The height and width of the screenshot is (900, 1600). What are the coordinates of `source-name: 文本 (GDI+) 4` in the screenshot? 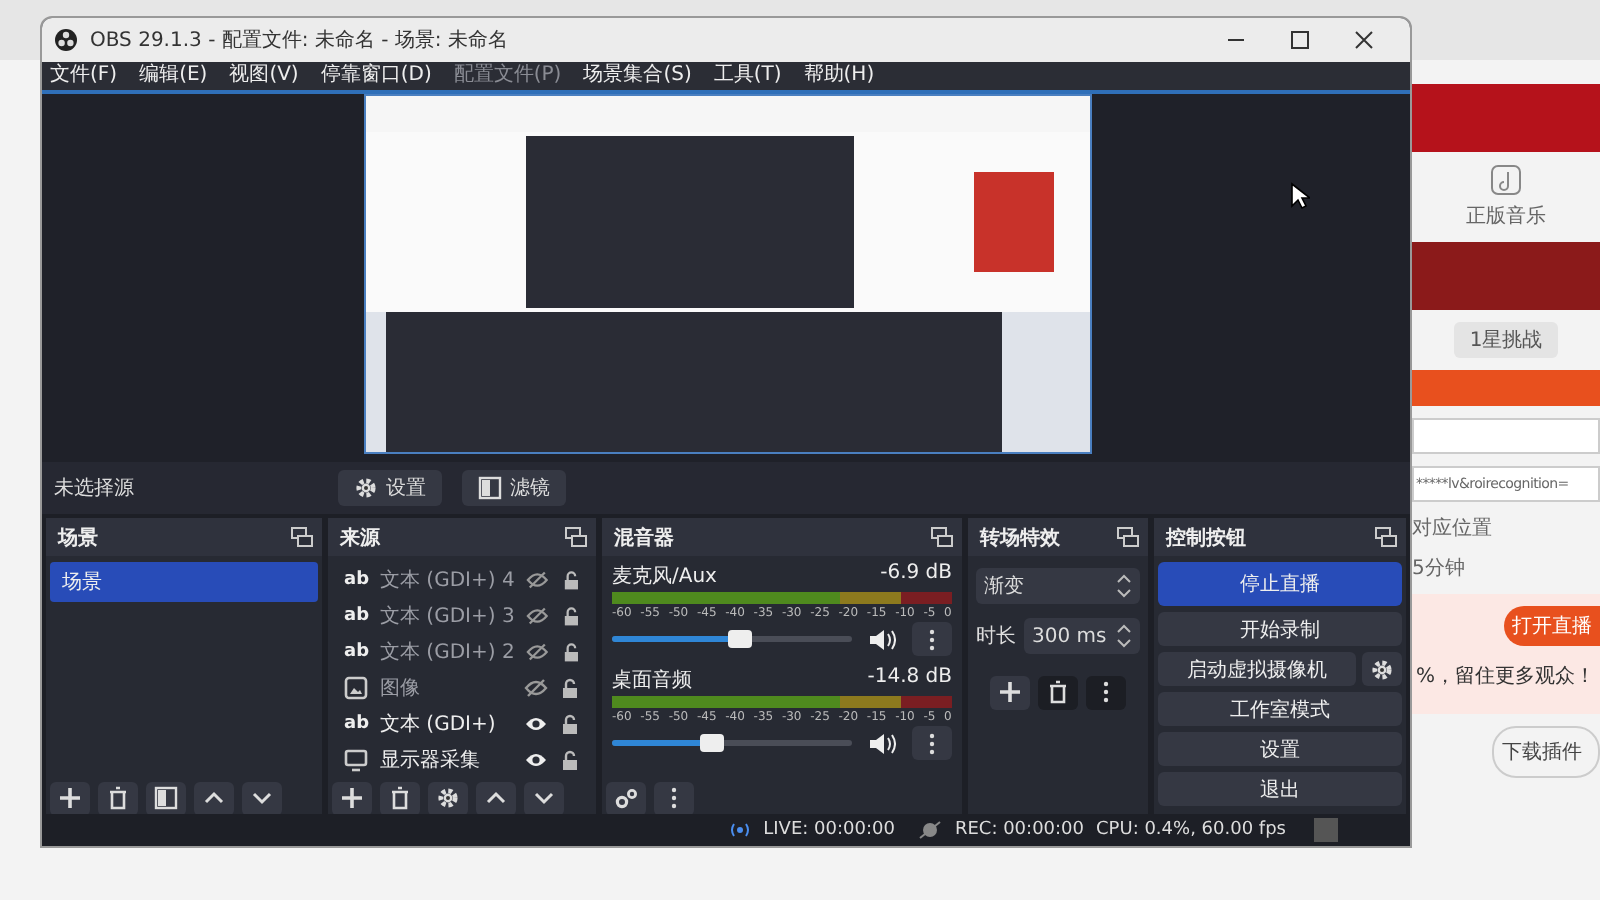 It's located at (447, 579).